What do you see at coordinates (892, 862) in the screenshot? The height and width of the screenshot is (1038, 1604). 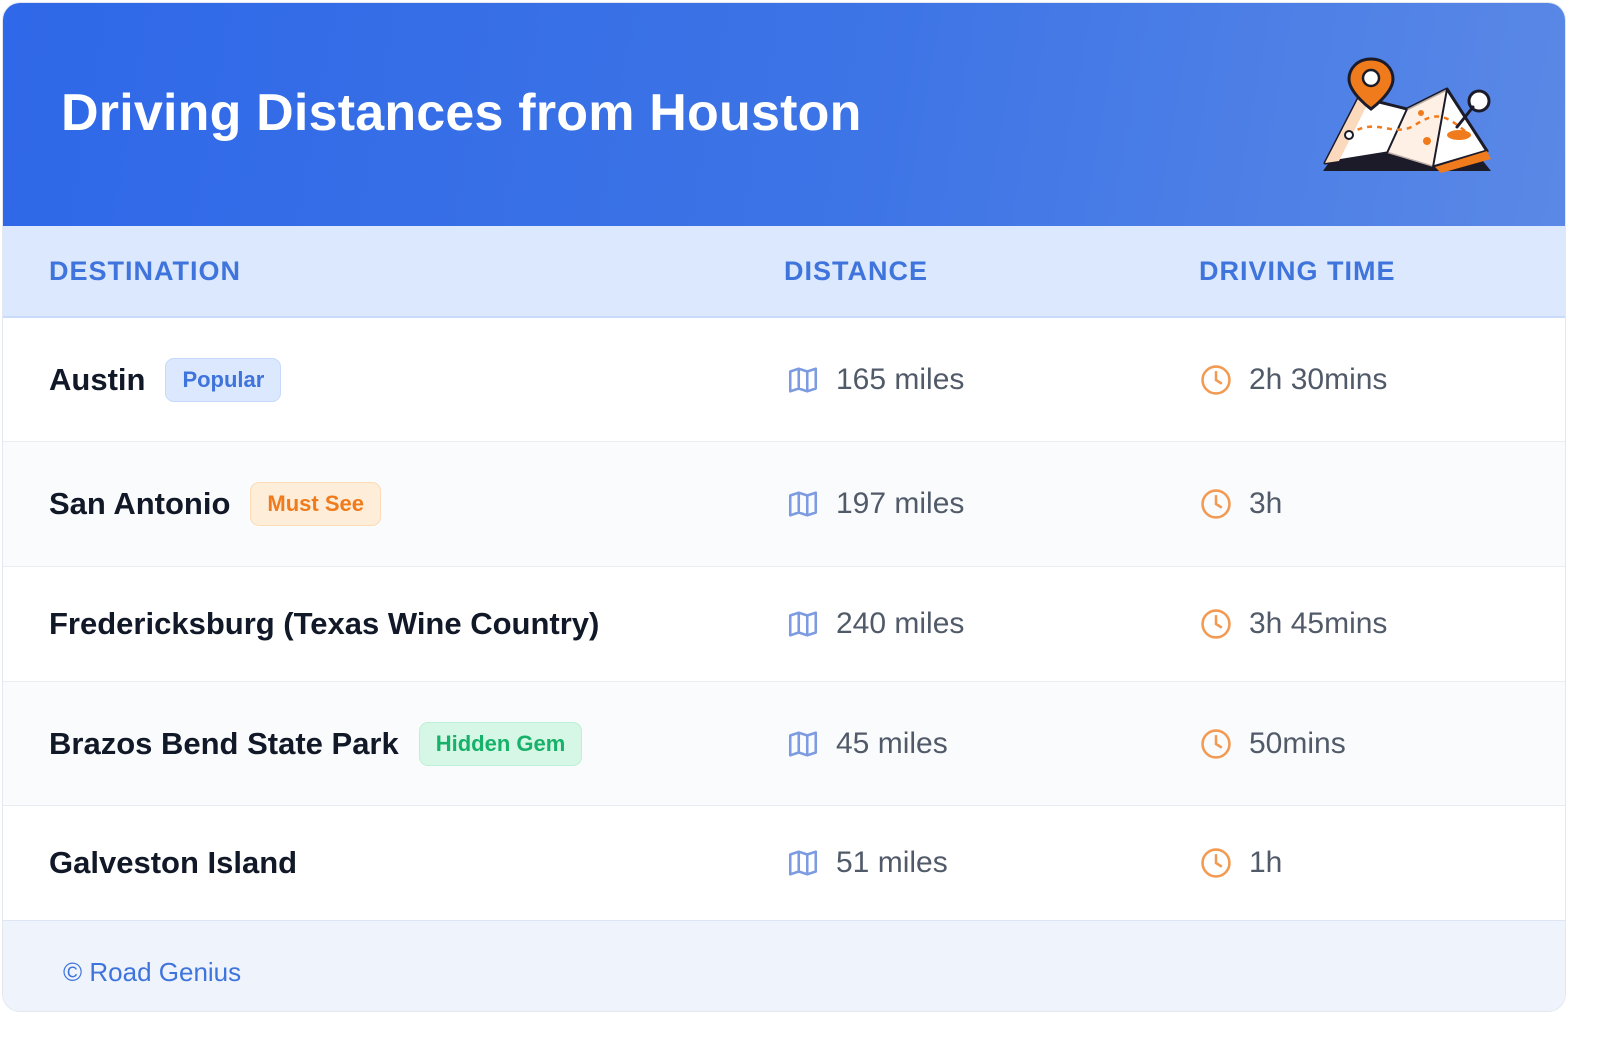 I see `distance-value: 51 miles` at bounding box center [892, 862].